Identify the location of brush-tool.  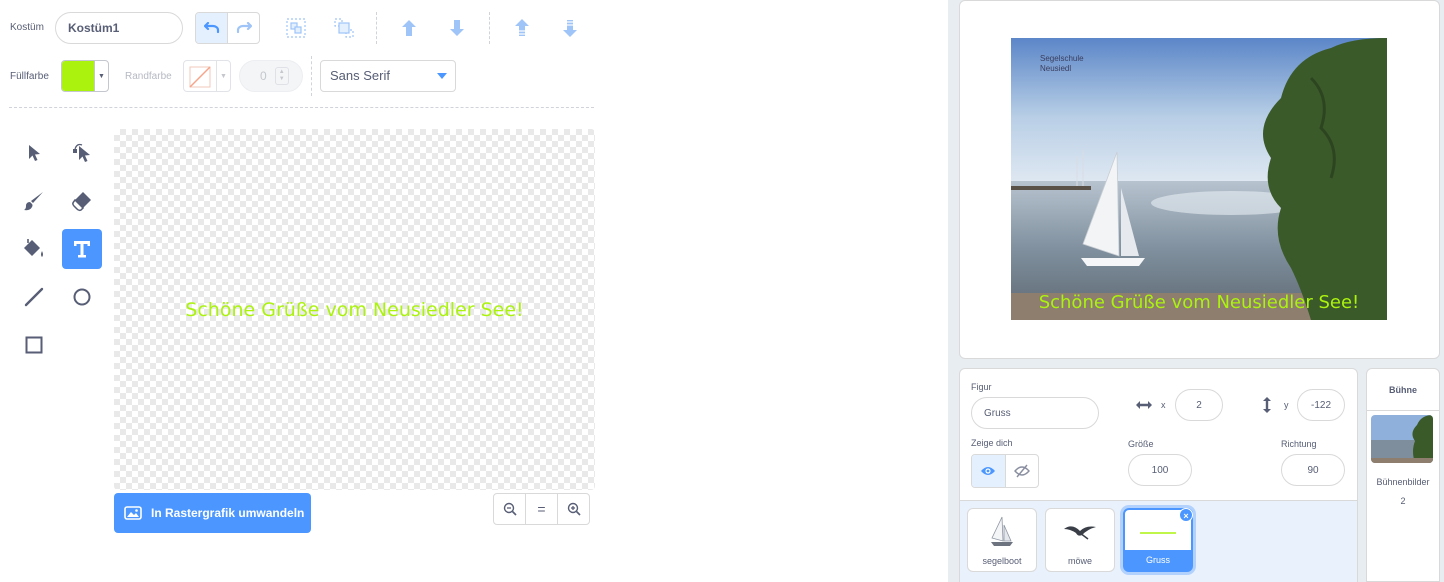
(34, 201).